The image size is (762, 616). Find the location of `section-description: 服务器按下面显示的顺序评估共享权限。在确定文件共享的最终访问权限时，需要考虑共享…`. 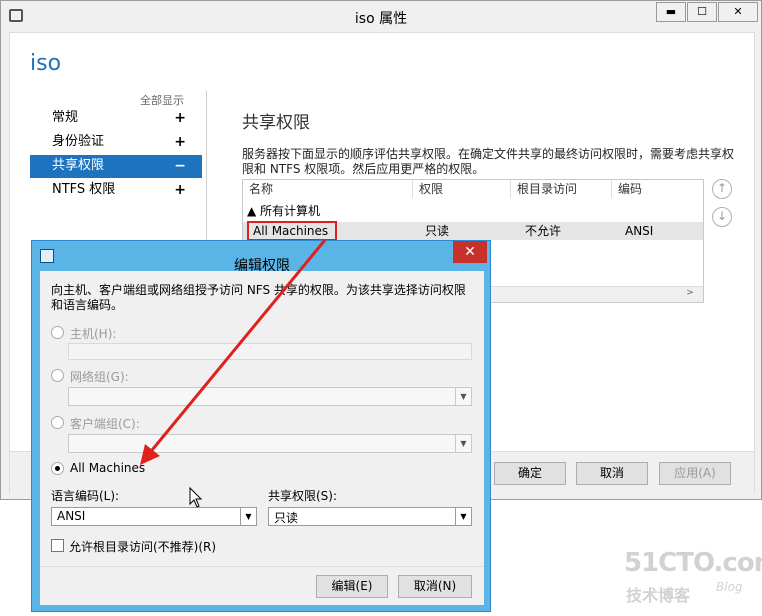

section-description: 服务器按下面显示的顺序评估共享权限。在确定文件共享的最终访问权限时，需要考虑共享… is located at coordinates (488, 161).